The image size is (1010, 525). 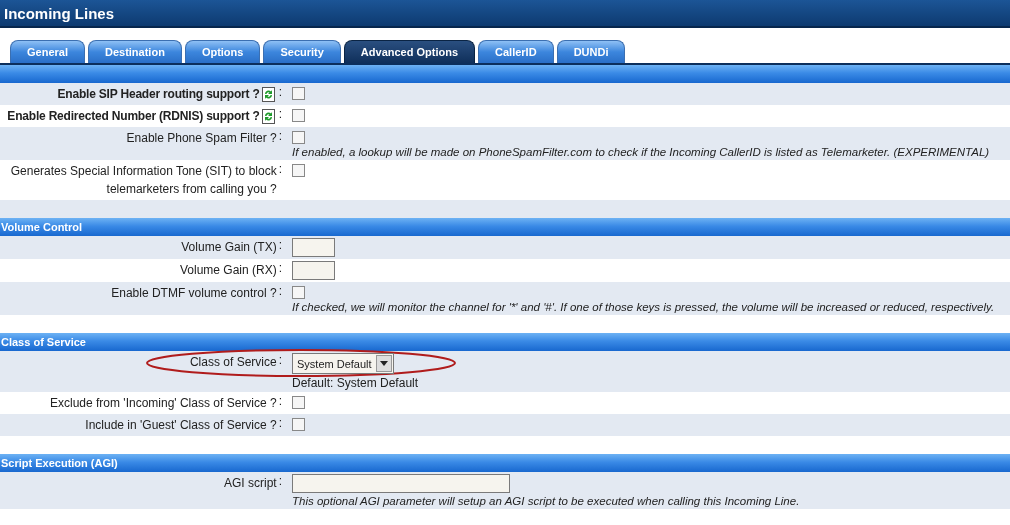 What do you see at coordinates (409, 51) in the screenshot?
I see `tab: Advanced Options` at bounding box center [409, 51].